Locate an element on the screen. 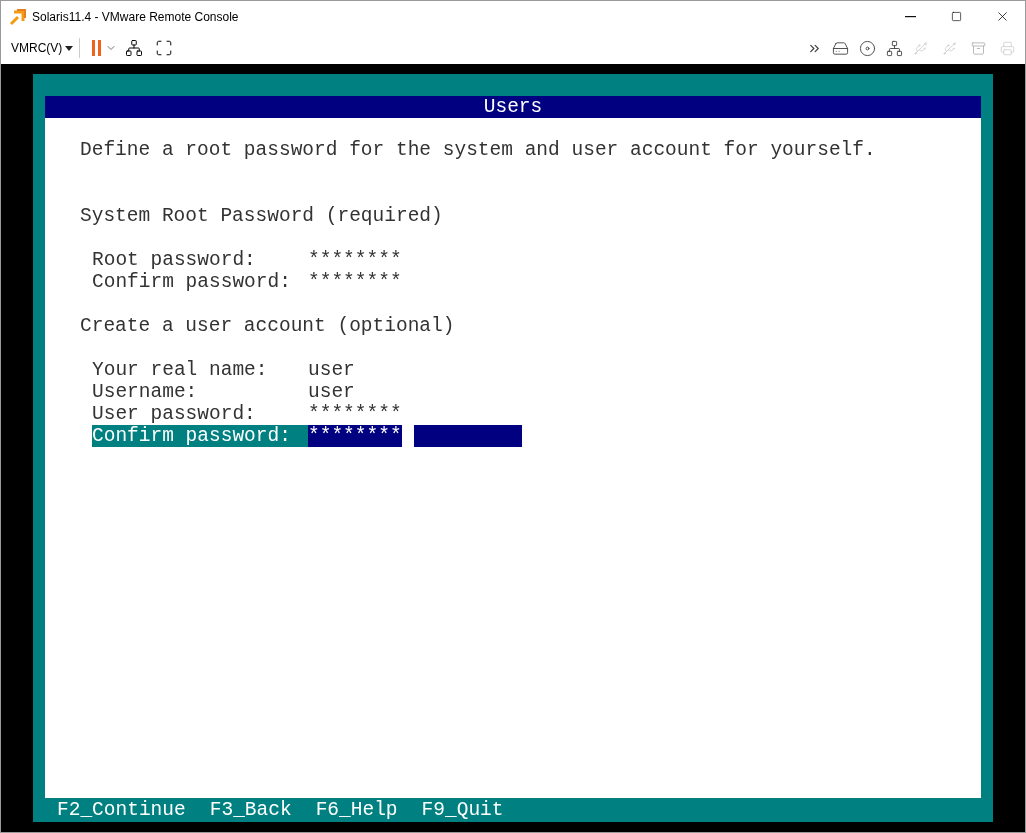 This screenshot has height=833, width=1026. hard-drive-icon is located at coordinates (840, 48).